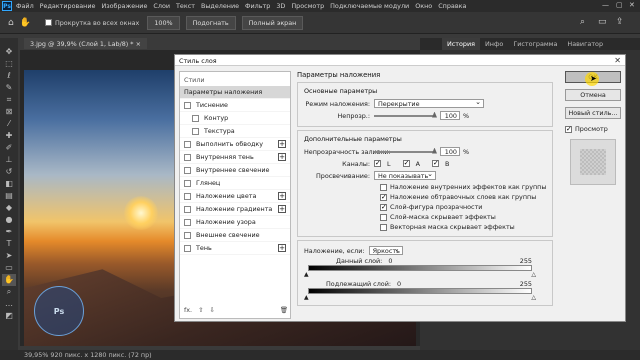 Image resolution: width=640 pixels, height=360 pixels. I want to click on trash-icon: 🗑, so click(284, 310).